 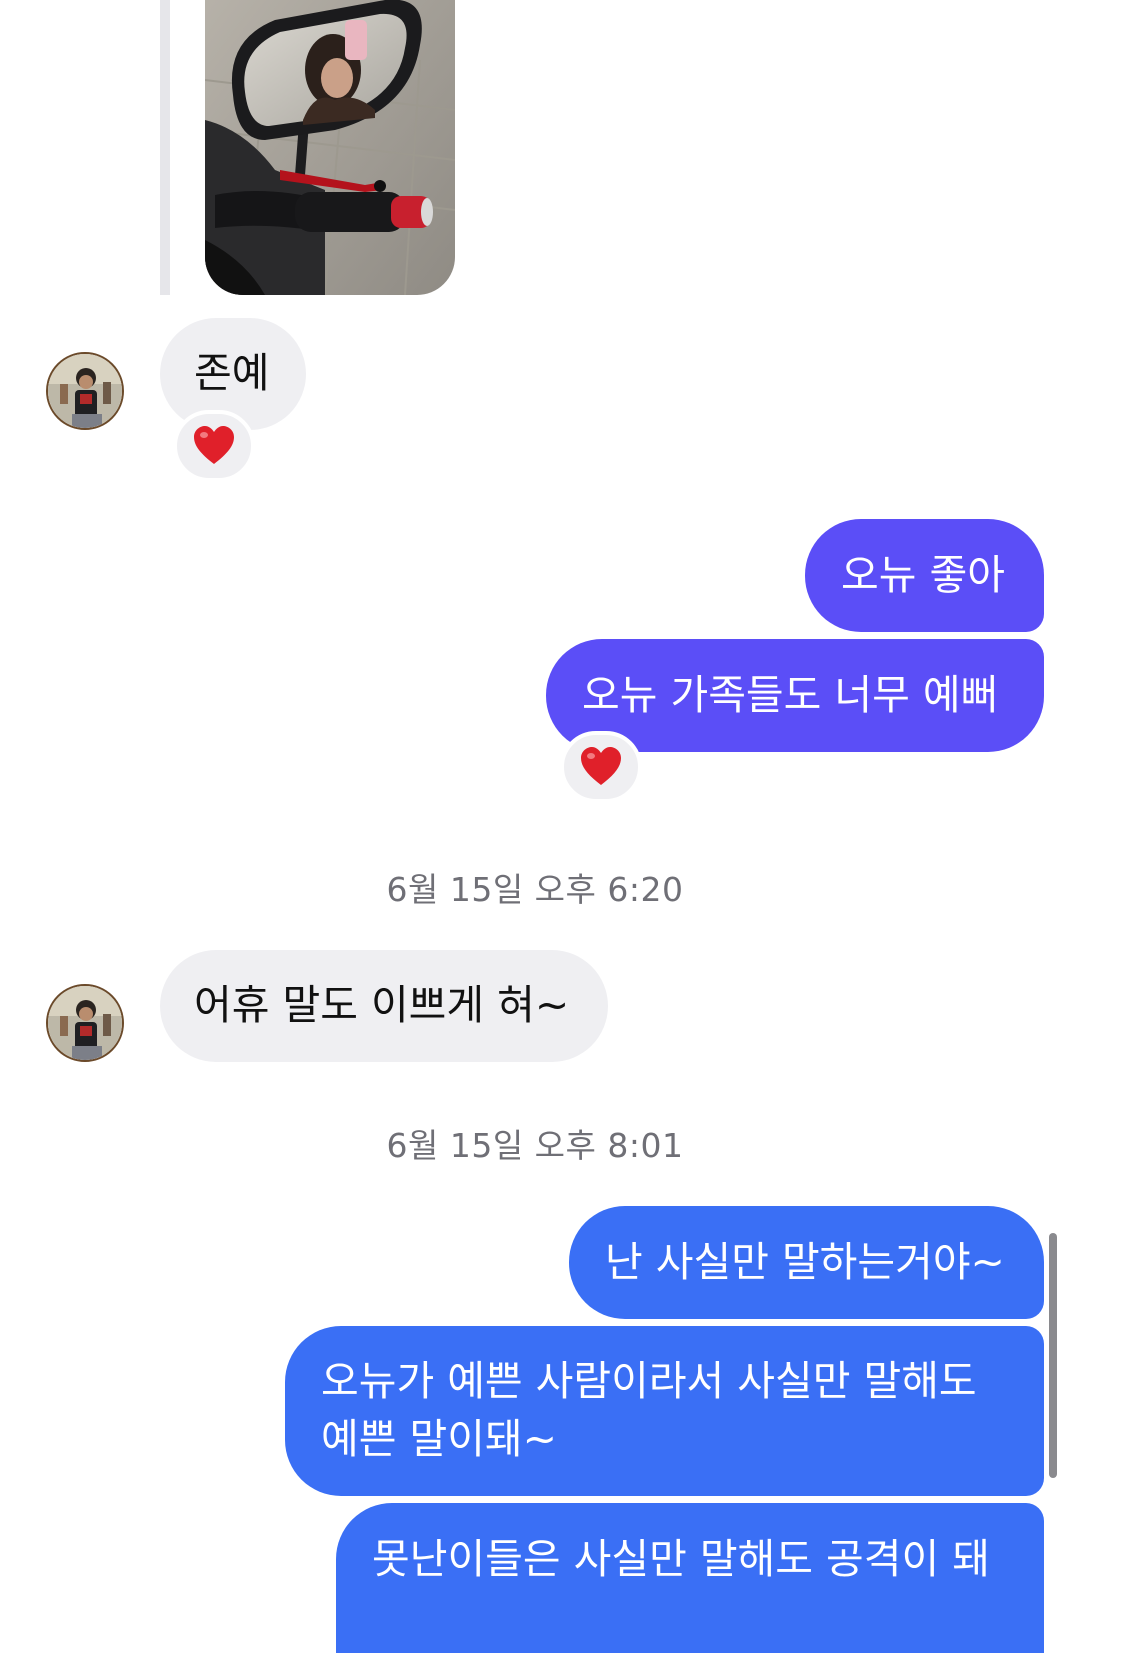 What do you see at coordinates (664, 1411) in the screenshot?
I see `message-bubble-sent: 오뉴가 예쁜 사람이라서 사실만 말해도 예쁜 말이돼~` at bounding box center [664, 1411].